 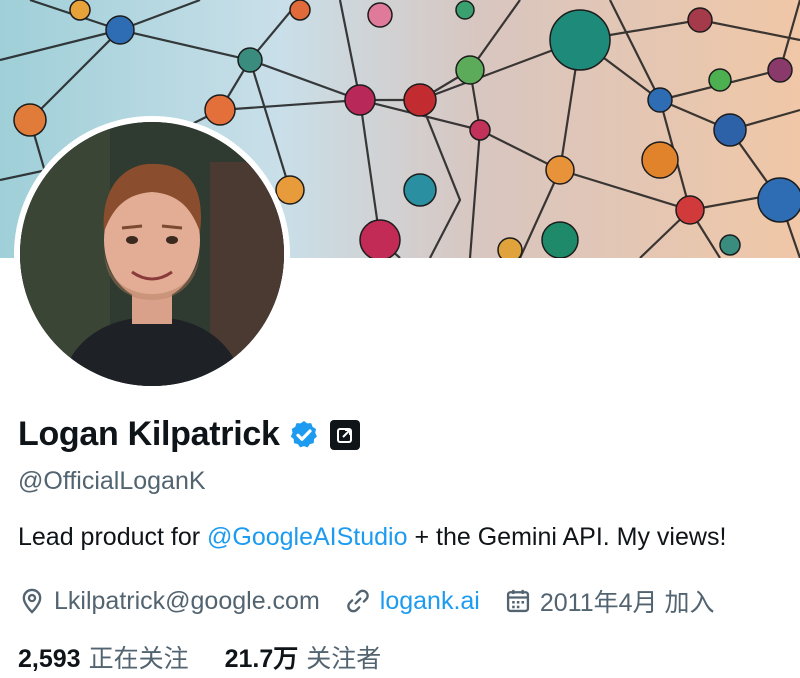 I want to click on display-name: Logan Kilpatrick, so click(x=149, y=434).